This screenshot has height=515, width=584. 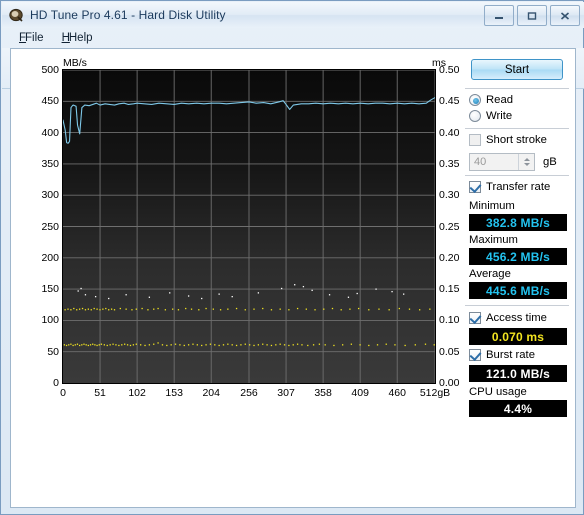 I want to click on checkbox-burst-rate: Burst rate, so click(x=502, y=355).